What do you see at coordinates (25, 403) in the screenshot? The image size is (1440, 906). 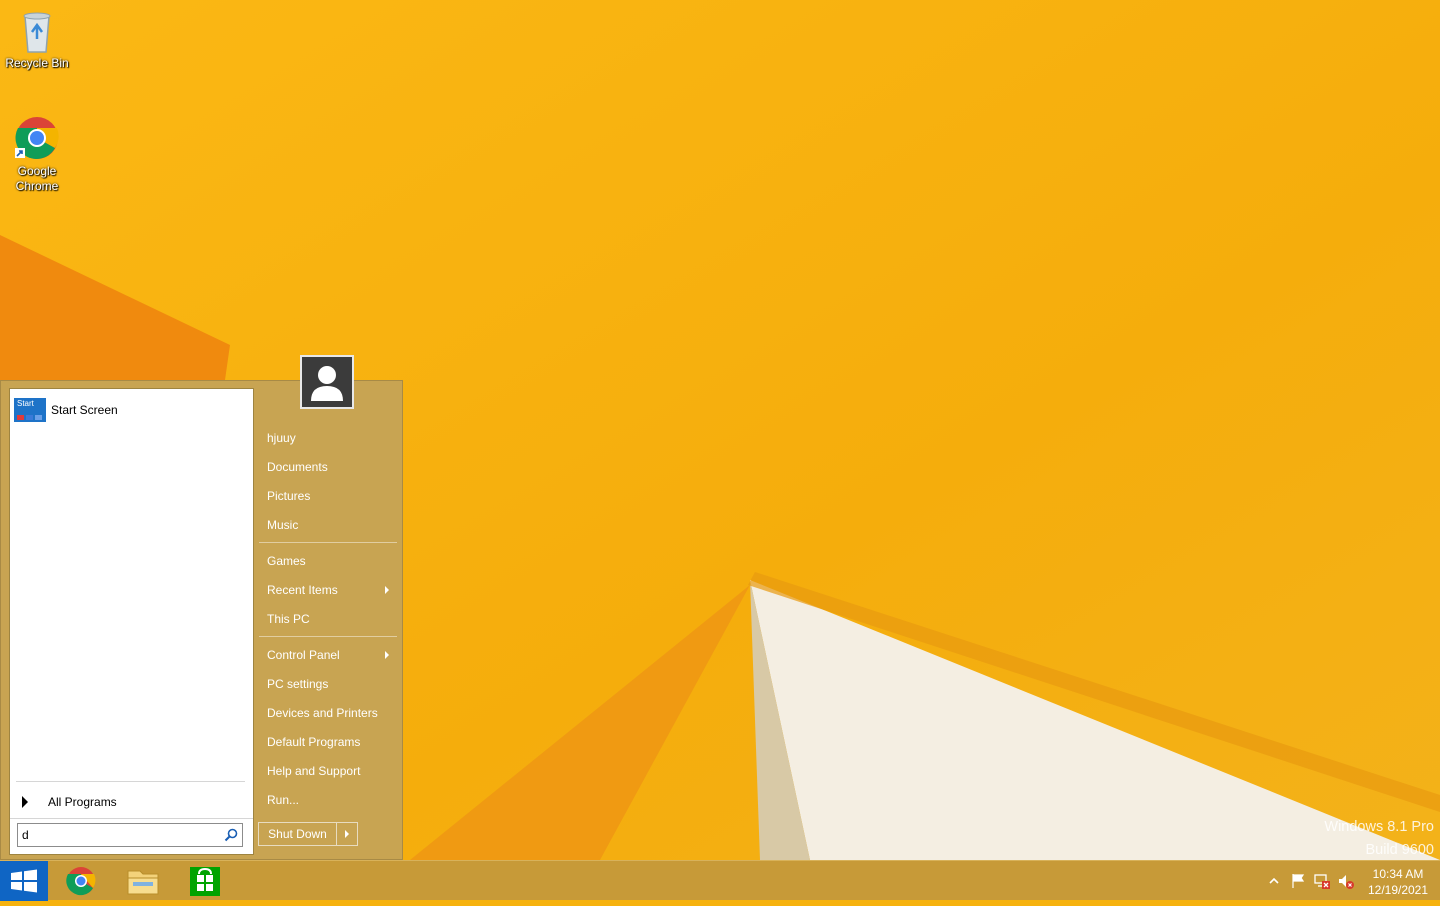 I see `start-tile-text: Start` at bounding box center [25, 403].